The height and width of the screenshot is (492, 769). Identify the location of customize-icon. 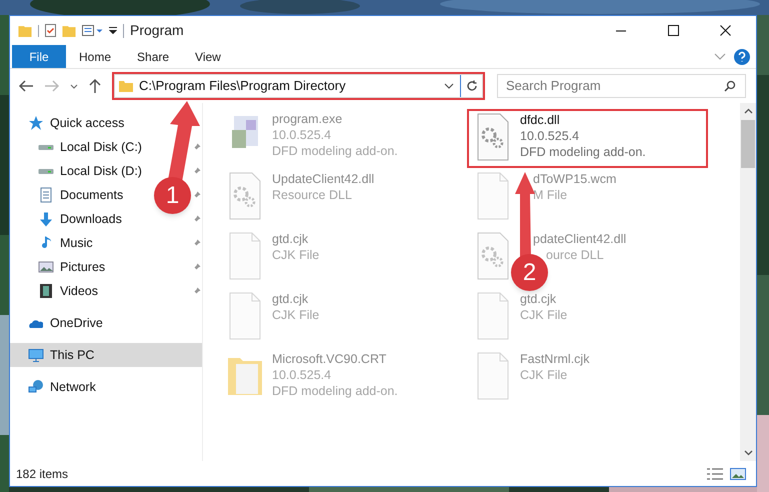
(113, 30).